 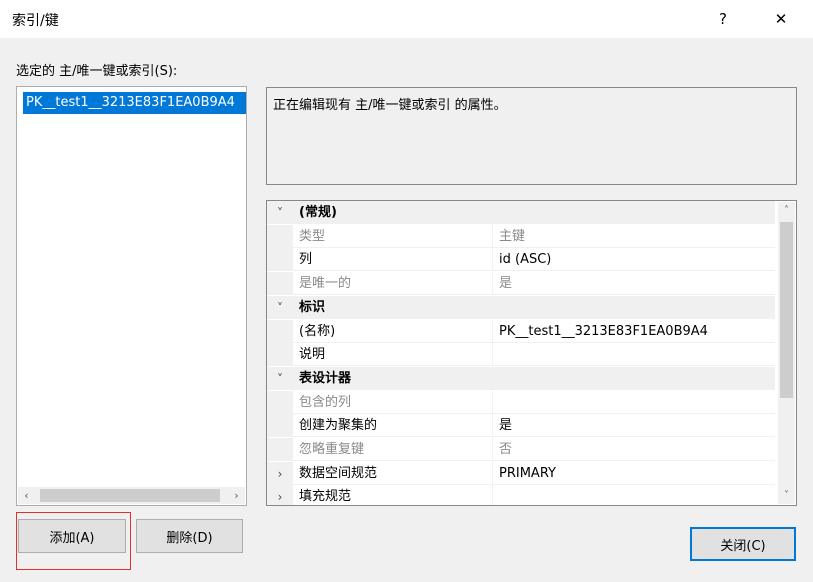 I want to click on property-row: 说明, so click(x=521, y=354).